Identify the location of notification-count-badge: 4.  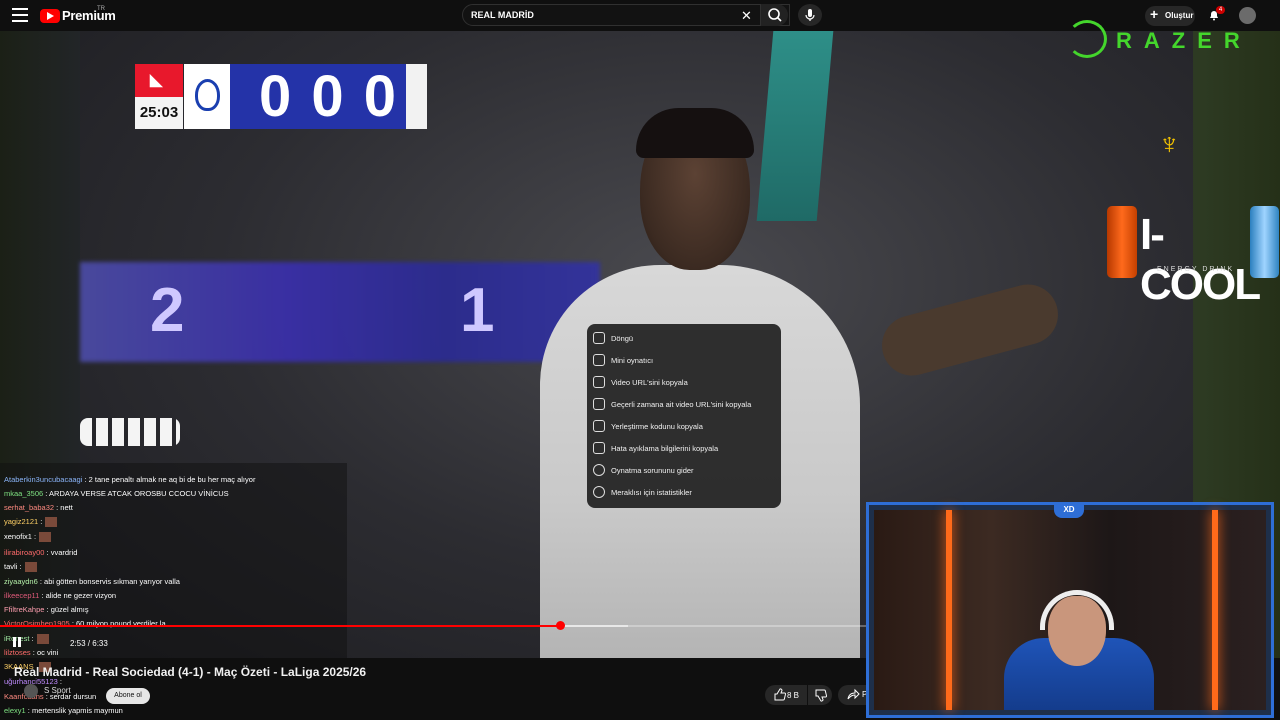
(1220, 10).